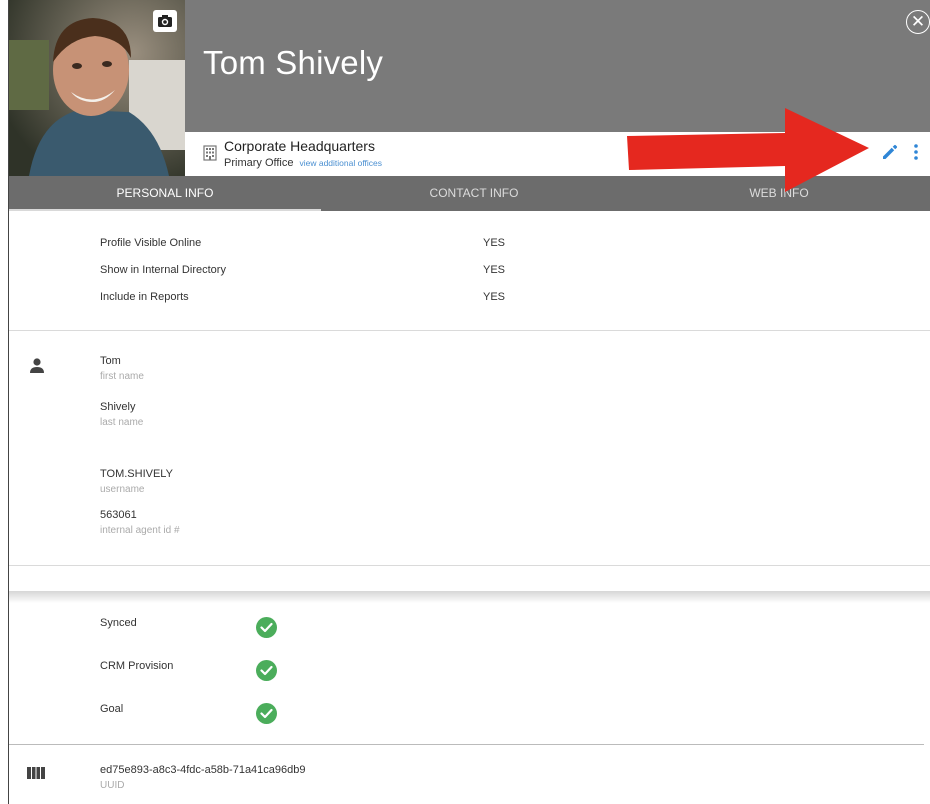  I want to click on username-value: TOM.SHIVELY, so click(136, 474).